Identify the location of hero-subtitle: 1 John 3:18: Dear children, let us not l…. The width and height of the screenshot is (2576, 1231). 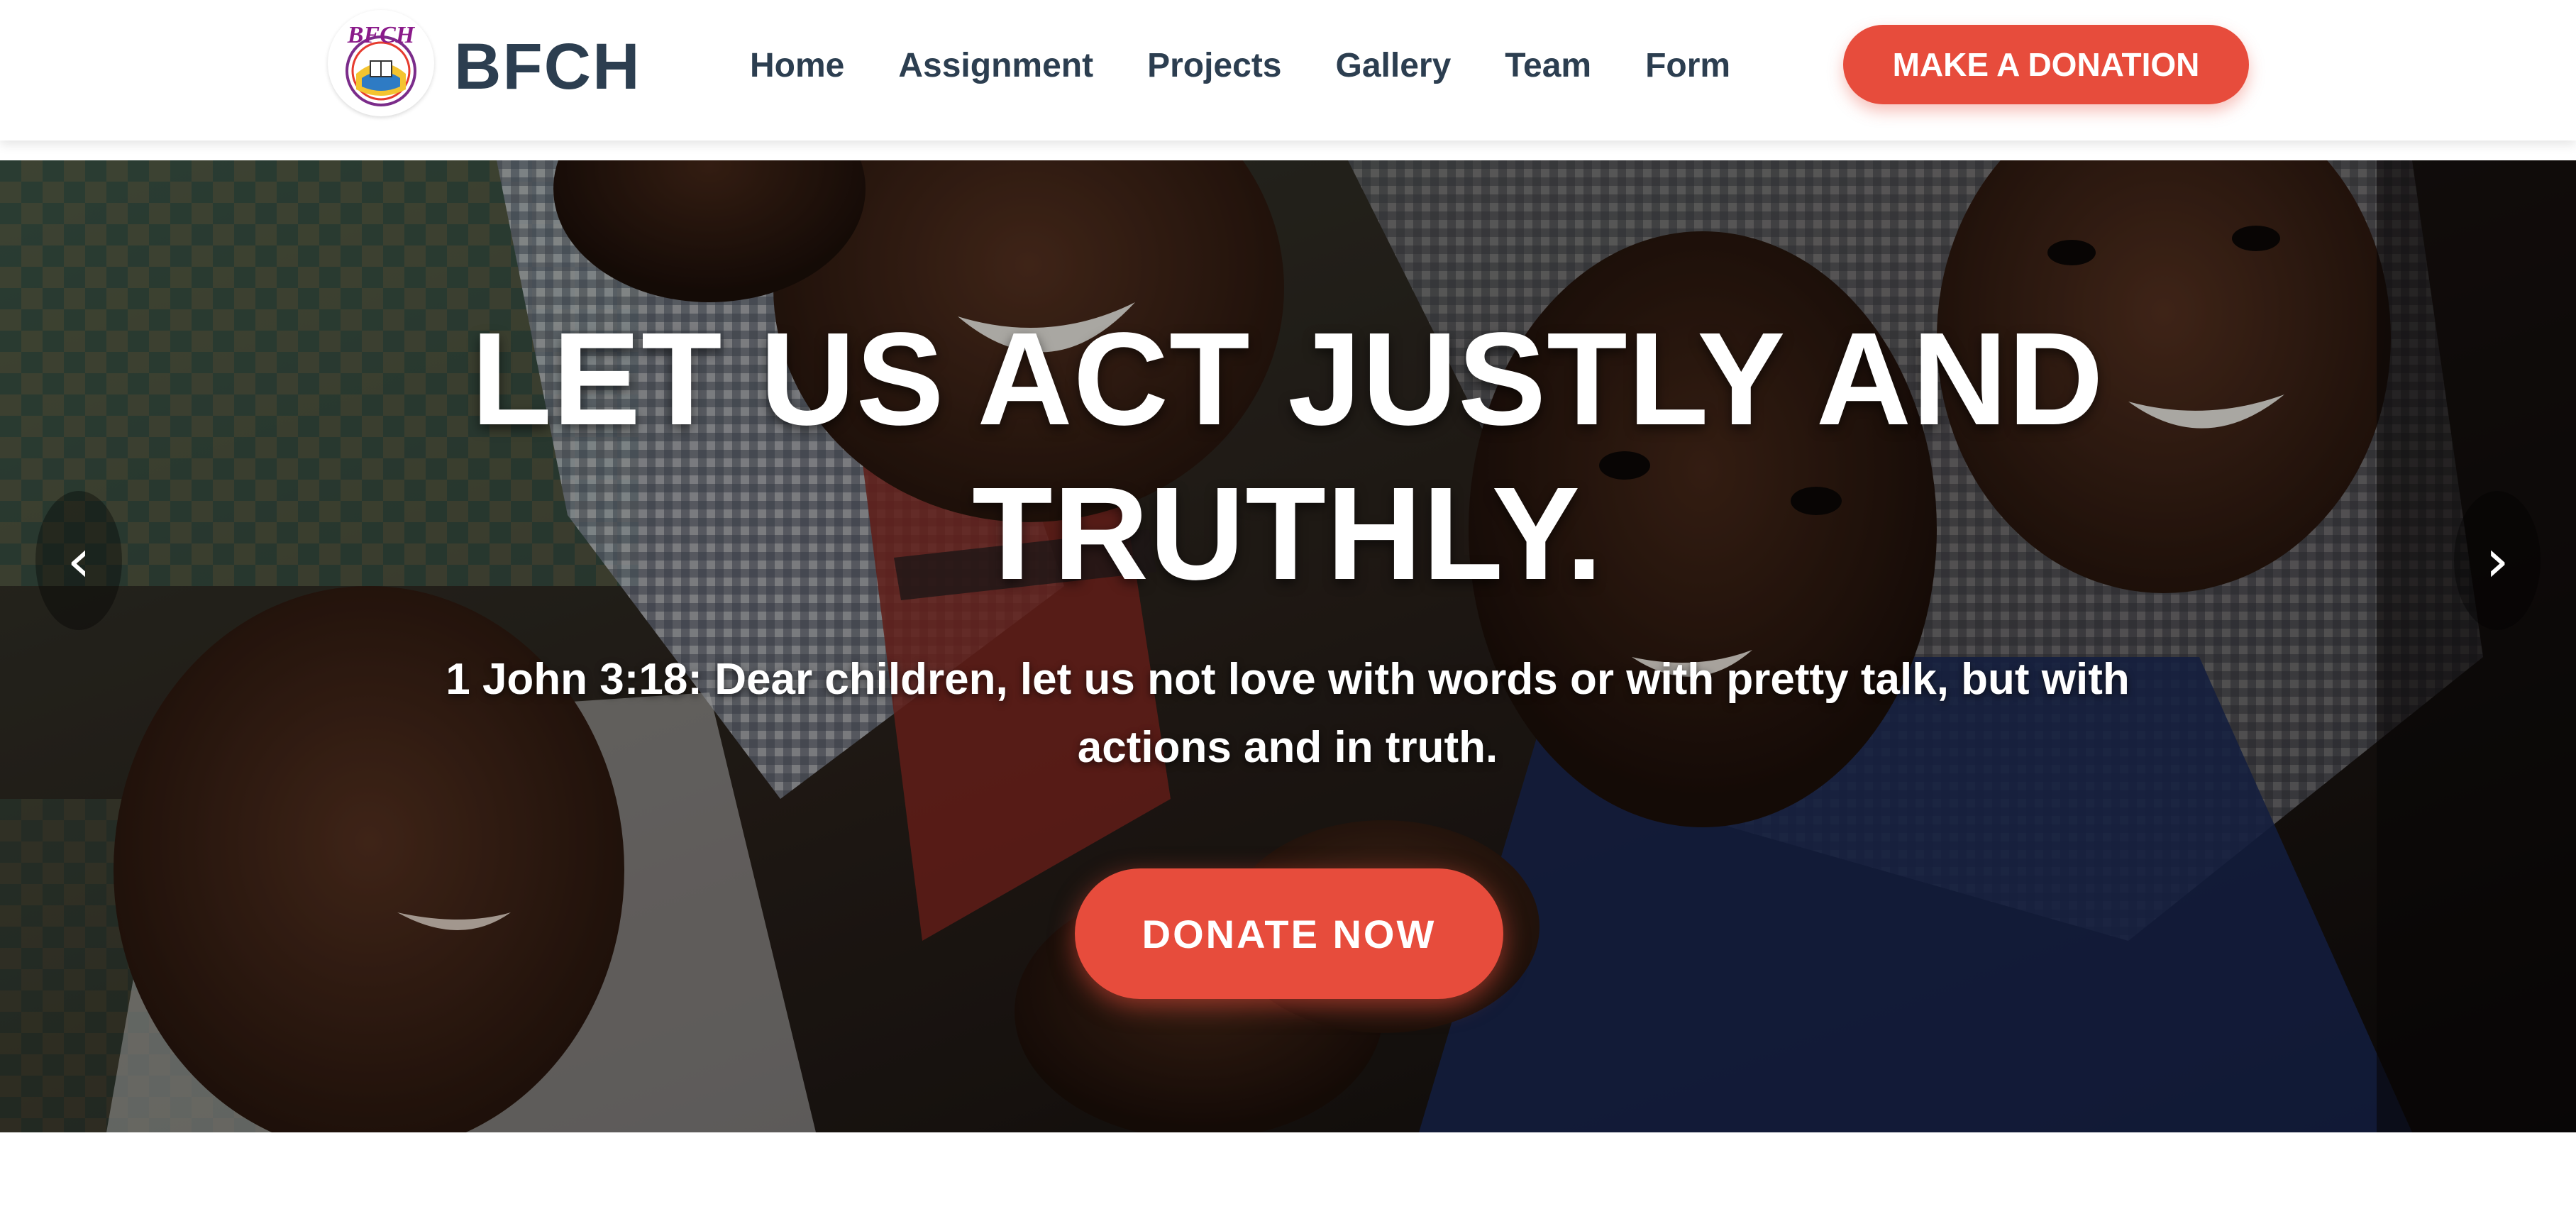
(1288, 713).